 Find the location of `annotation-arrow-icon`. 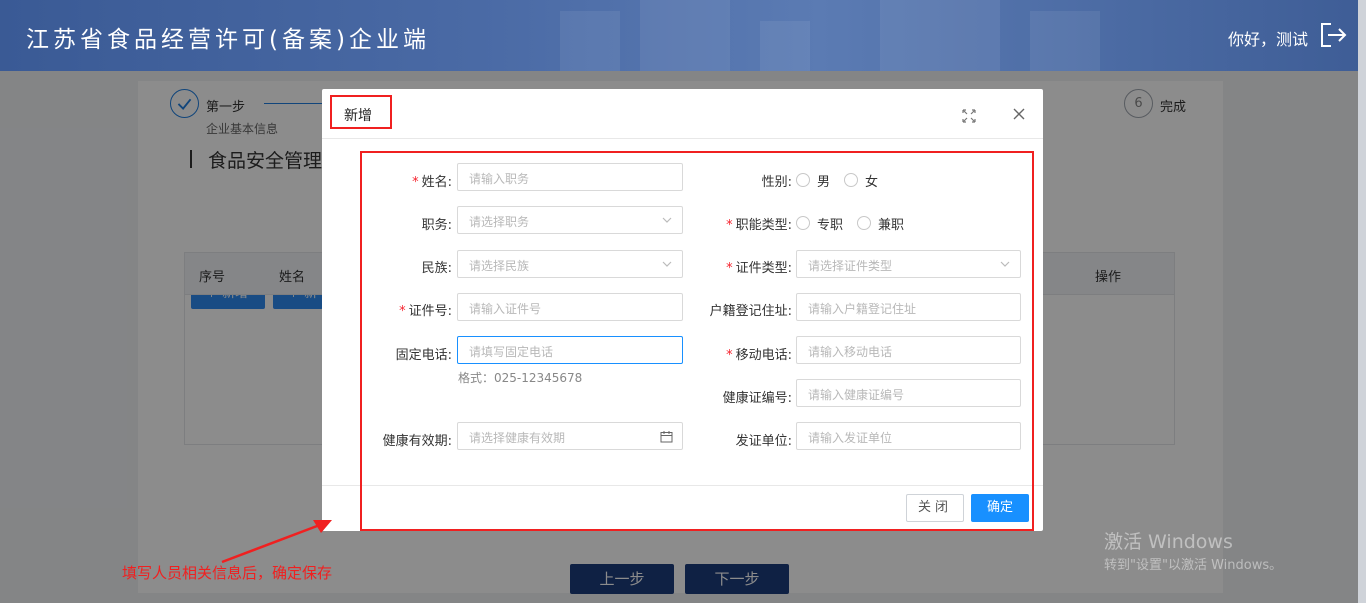

annotation-arrow-icon is located at coordinates (276, 542).